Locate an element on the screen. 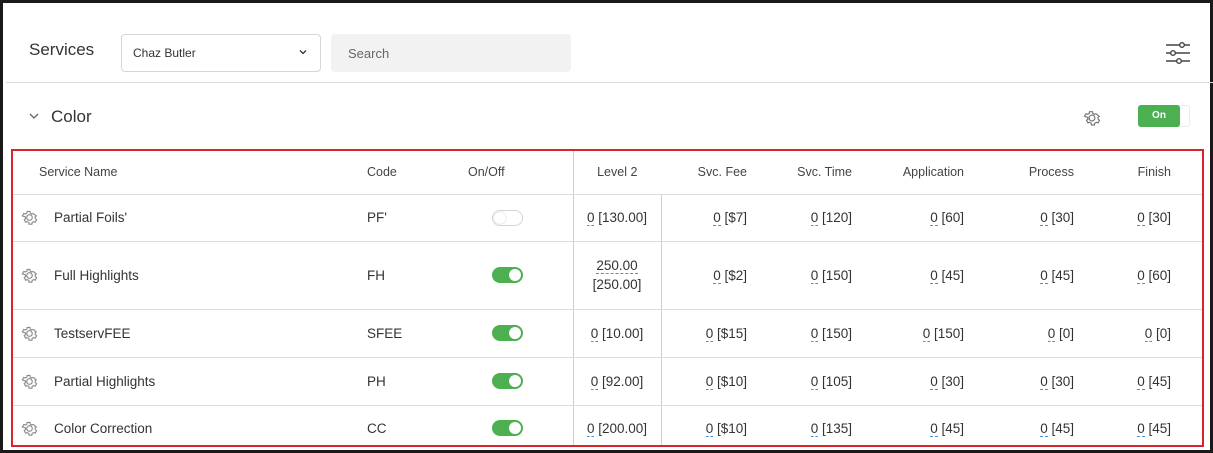  staff-select: Chaz Butler is located at coordinates (221, 53).